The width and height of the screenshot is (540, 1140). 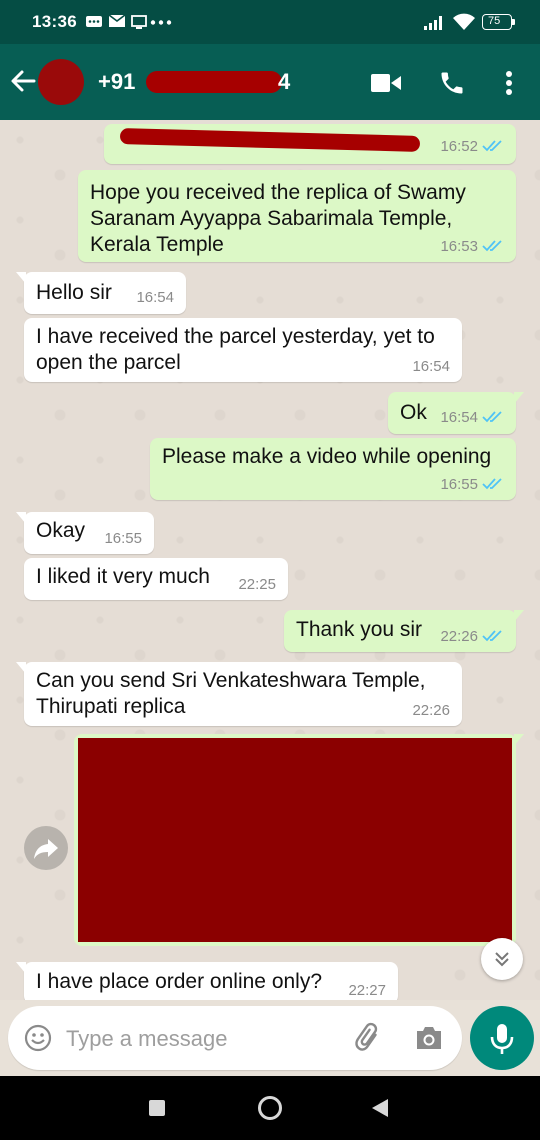 I want to click on message-text: Saranam Ayyappa Sabarimala Temple,, so click(x=271, y=218).